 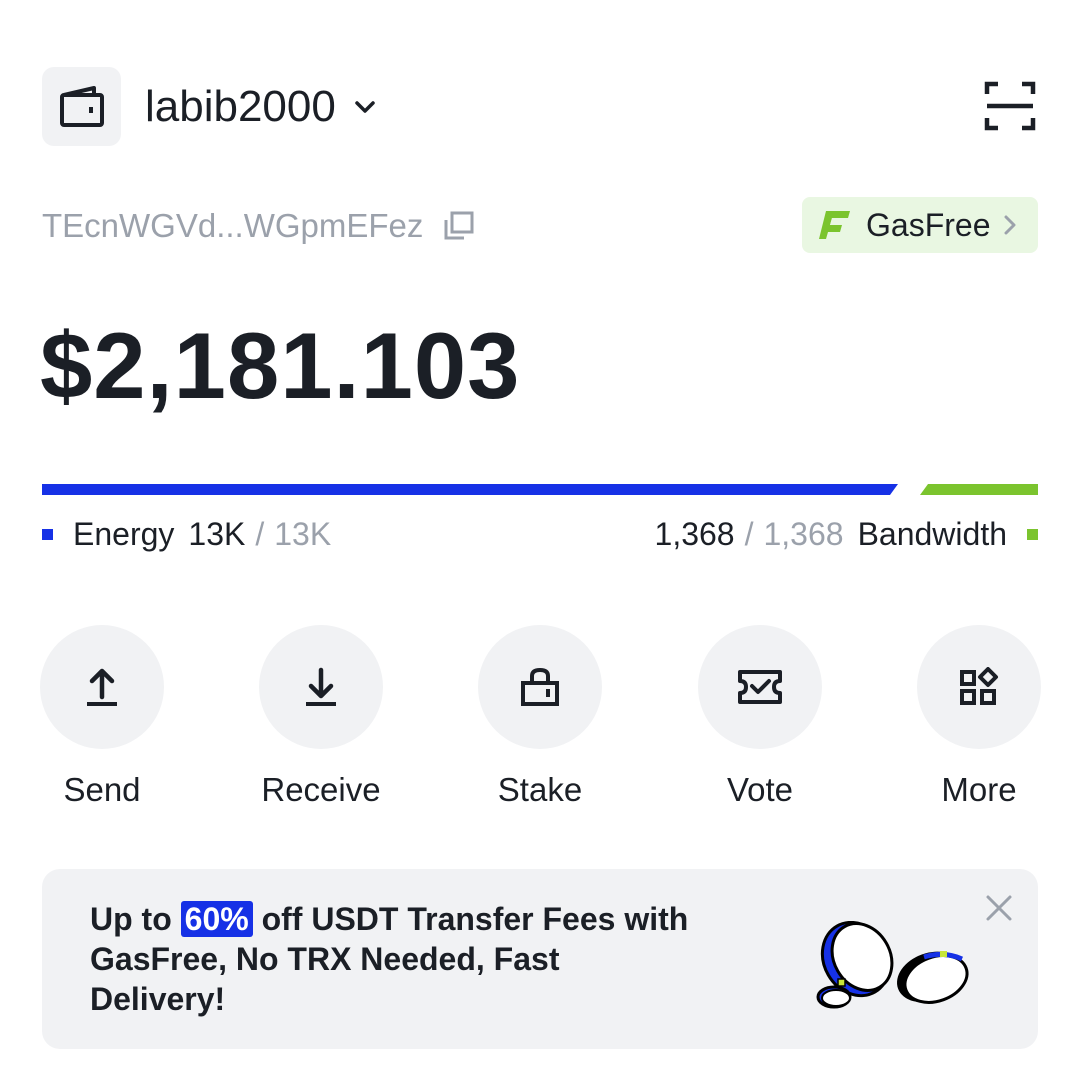 What do you see at coordinates (216, 919) in the screenshot?
I see `promo-highlight-badge: 60%` at bounding box center [216, 919].